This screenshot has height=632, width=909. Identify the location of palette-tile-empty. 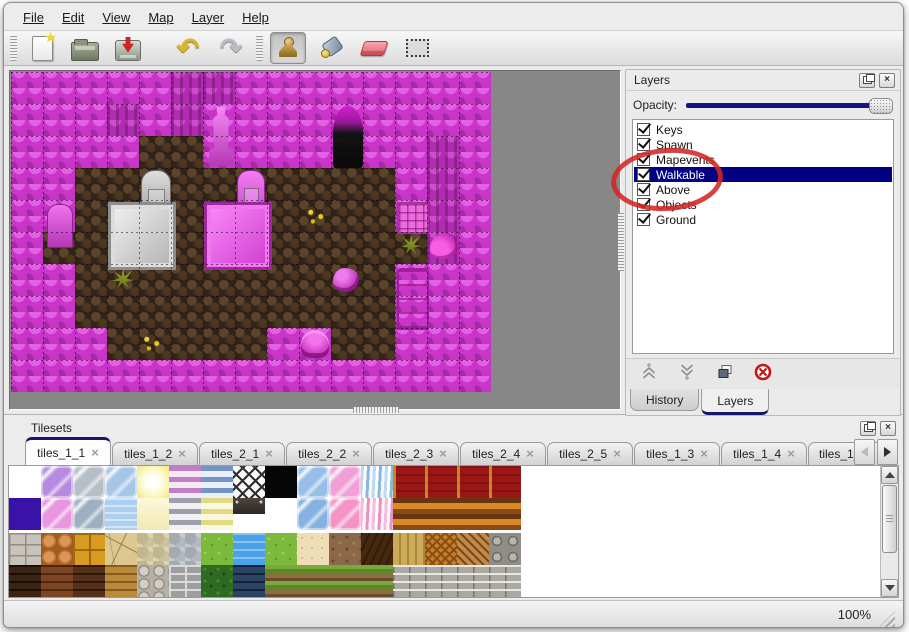
(281, 514).